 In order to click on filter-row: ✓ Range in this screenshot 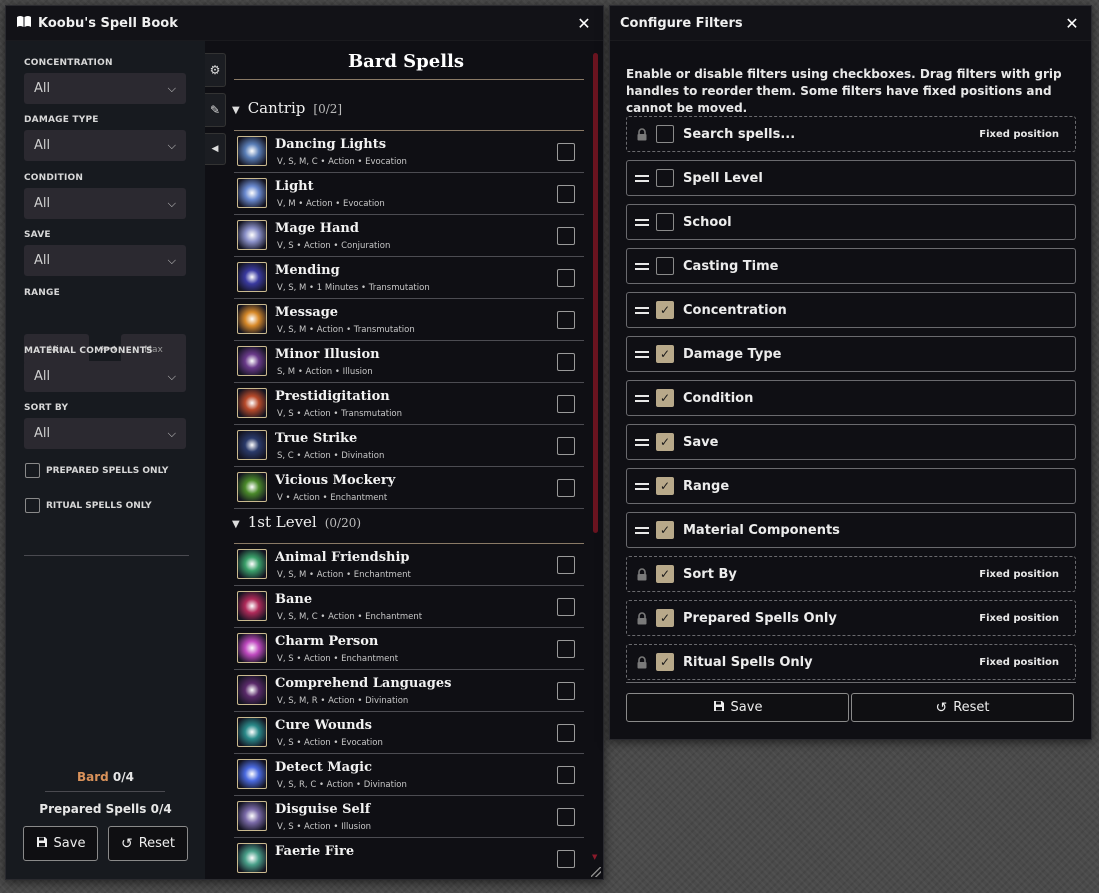, I will do `click(851, 486)`.